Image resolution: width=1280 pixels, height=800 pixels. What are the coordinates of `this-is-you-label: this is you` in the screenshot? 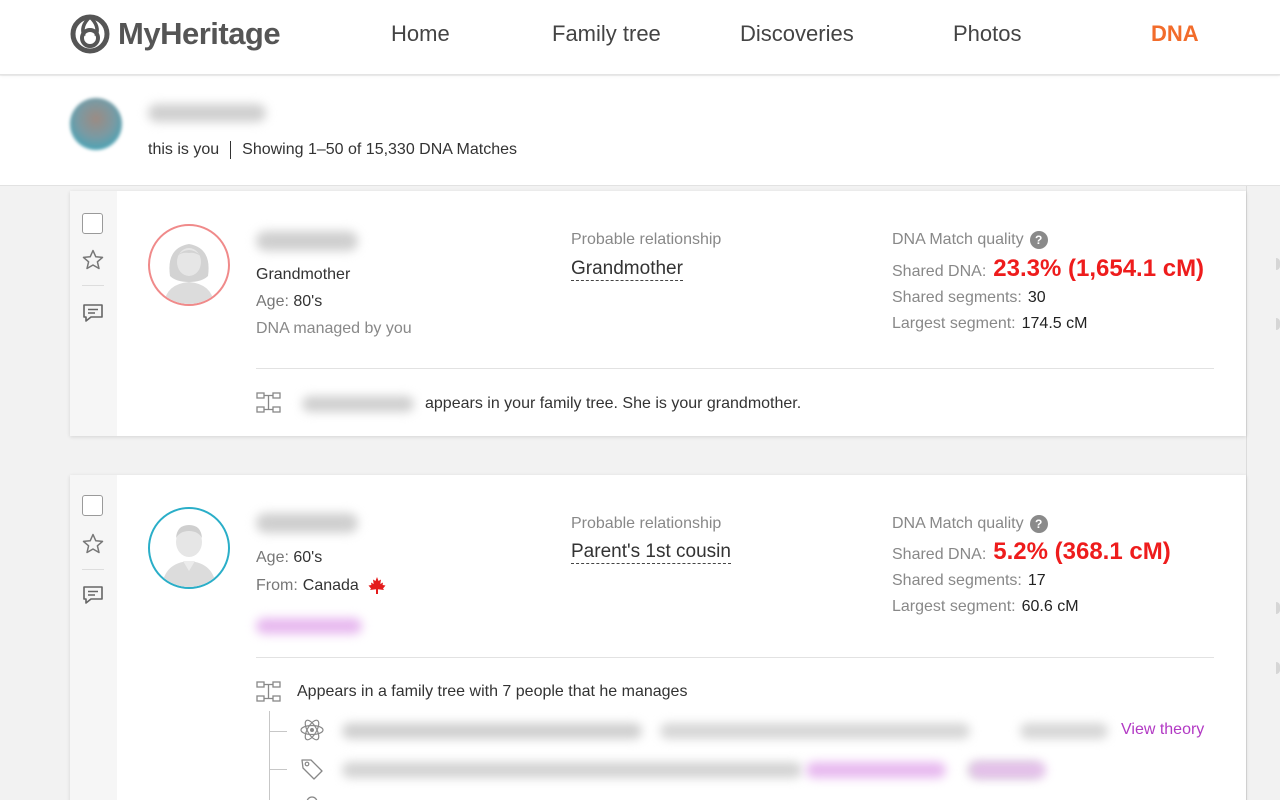 It's located at (184, 149).